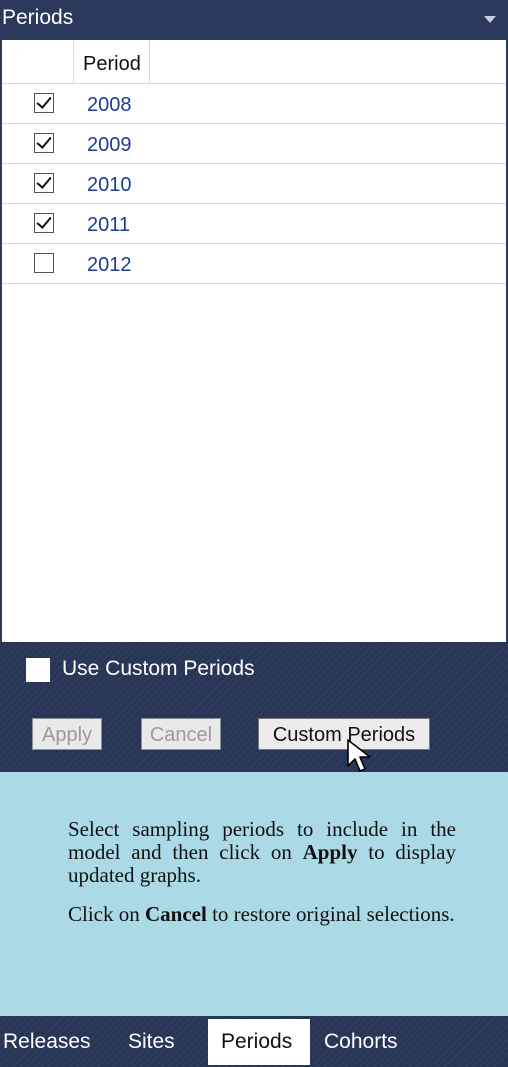 The width and height of the screenshot is (508, 1067). What do you see at coordinates (359, 755) in the screenshot?
I see `mouse-cursor-icon` at bounding box center [359, 755].